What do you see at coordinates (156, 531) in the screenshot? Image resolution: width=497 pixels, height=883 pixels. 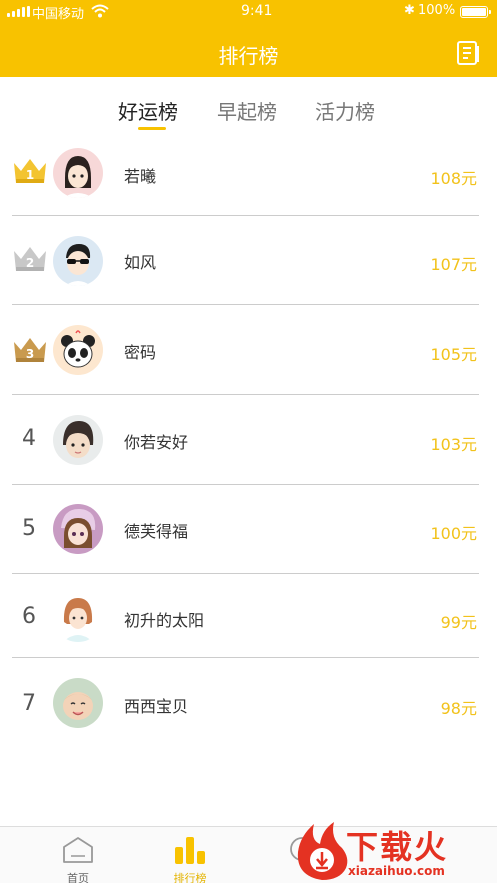 I see `user-name: 德芙得福` at bounding box center [156, 531].